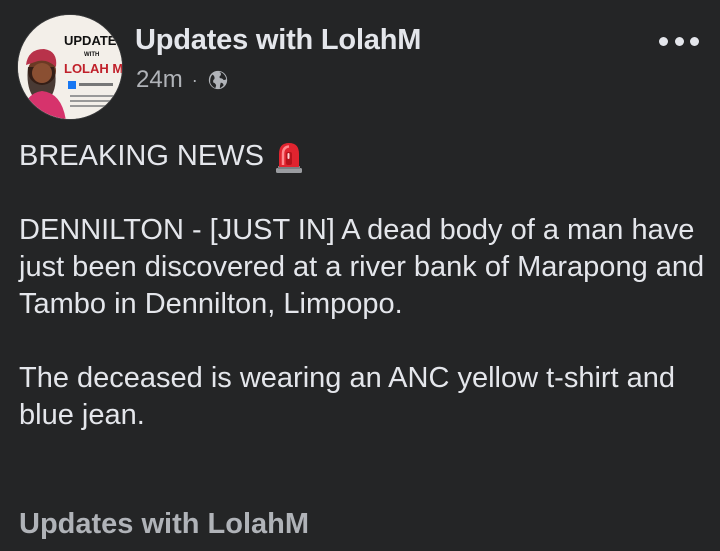 The image size is (720, 551). Describe the element at coordinates (364, 156) in the screenshot. I see `headline-line: BREAKING NEWS` at that location.